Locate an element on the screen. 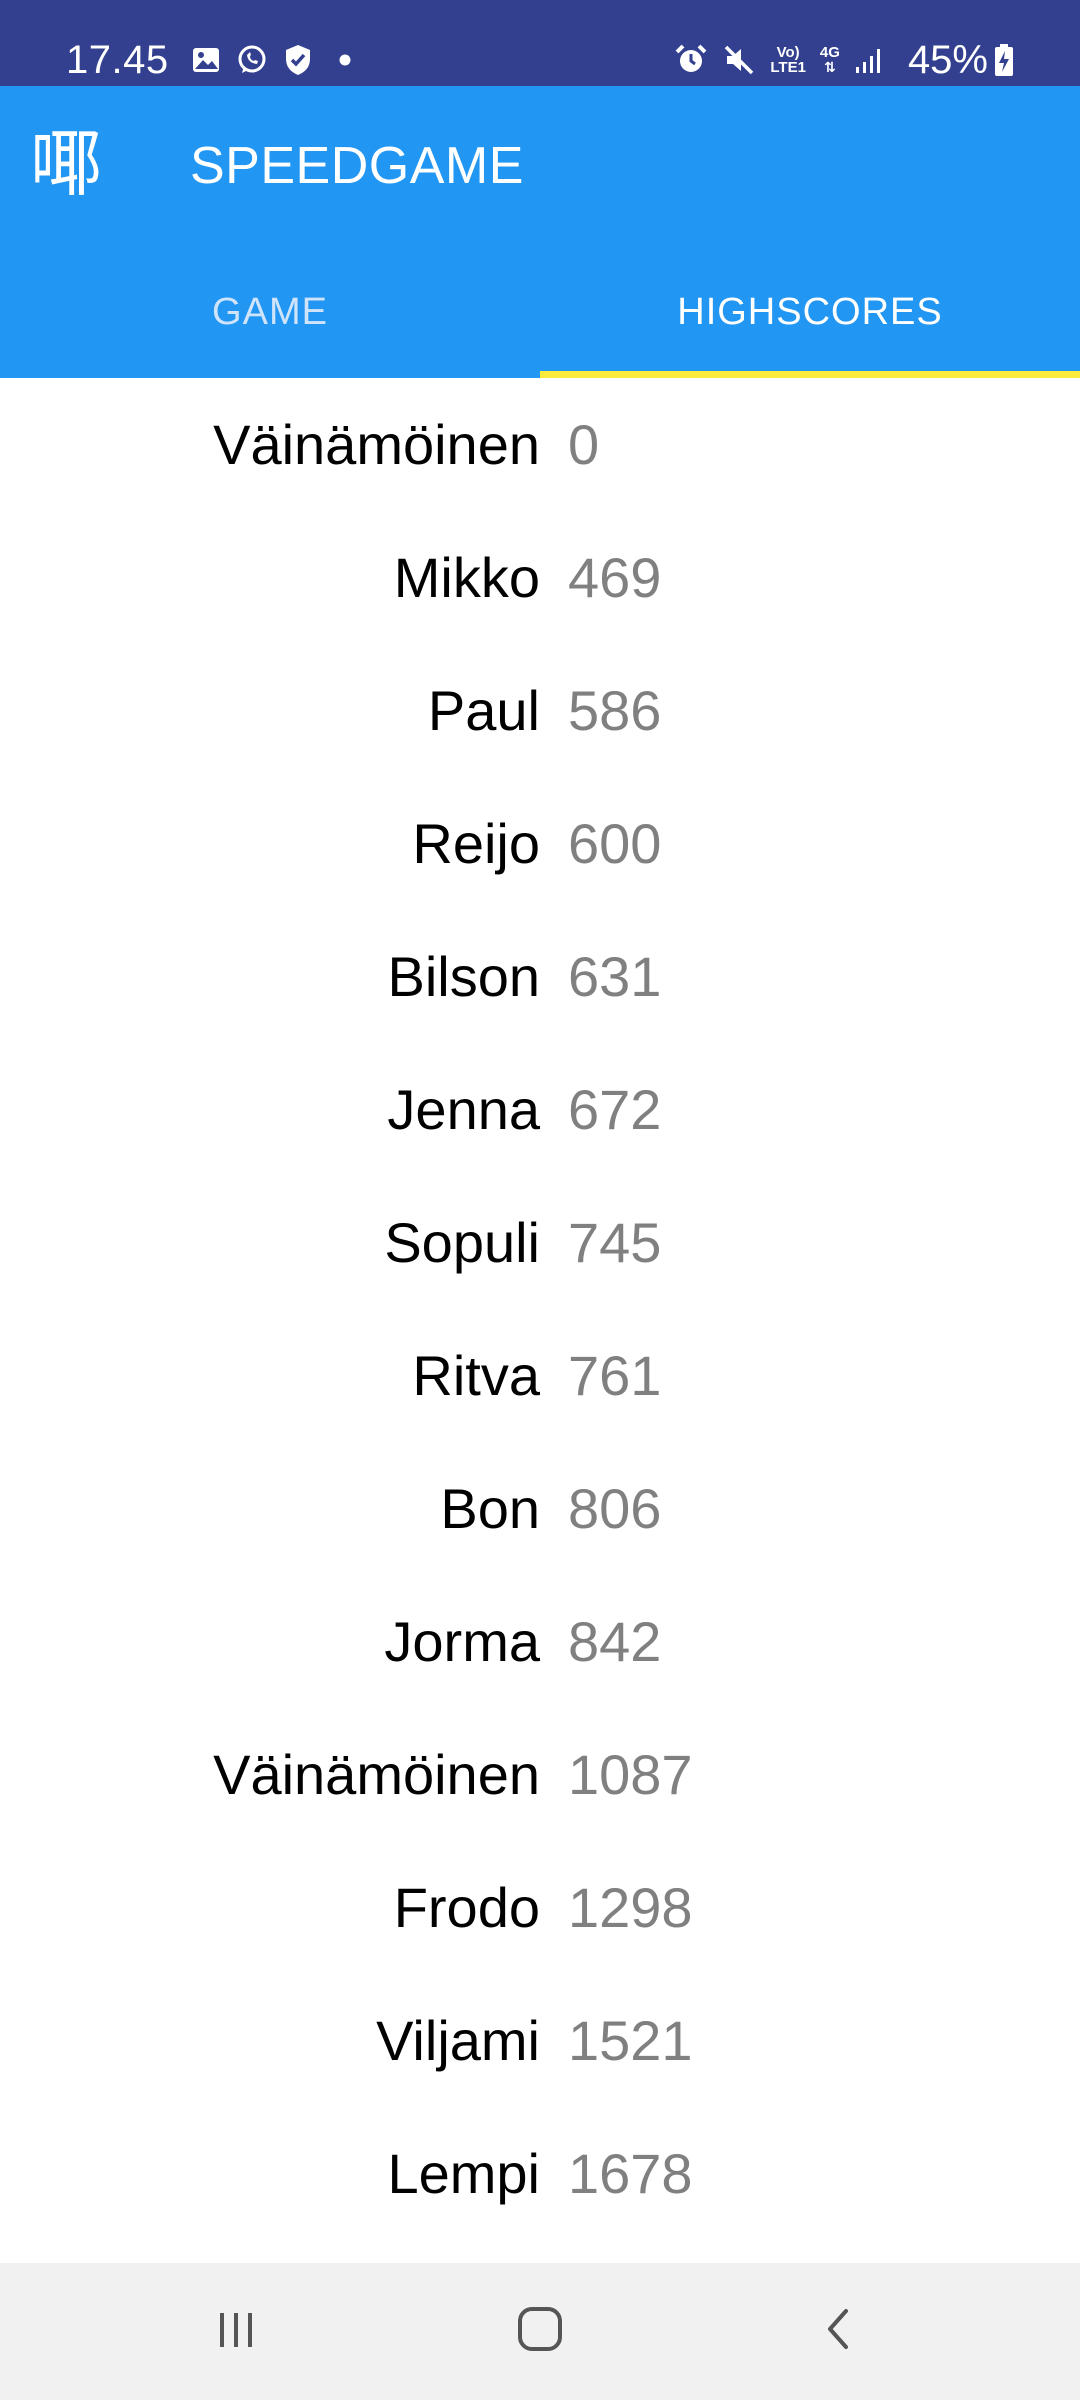 The height and width of the screenshot is (2400, 1080). list-item: Frodo 1298 is located at coordinates (540, 1907).